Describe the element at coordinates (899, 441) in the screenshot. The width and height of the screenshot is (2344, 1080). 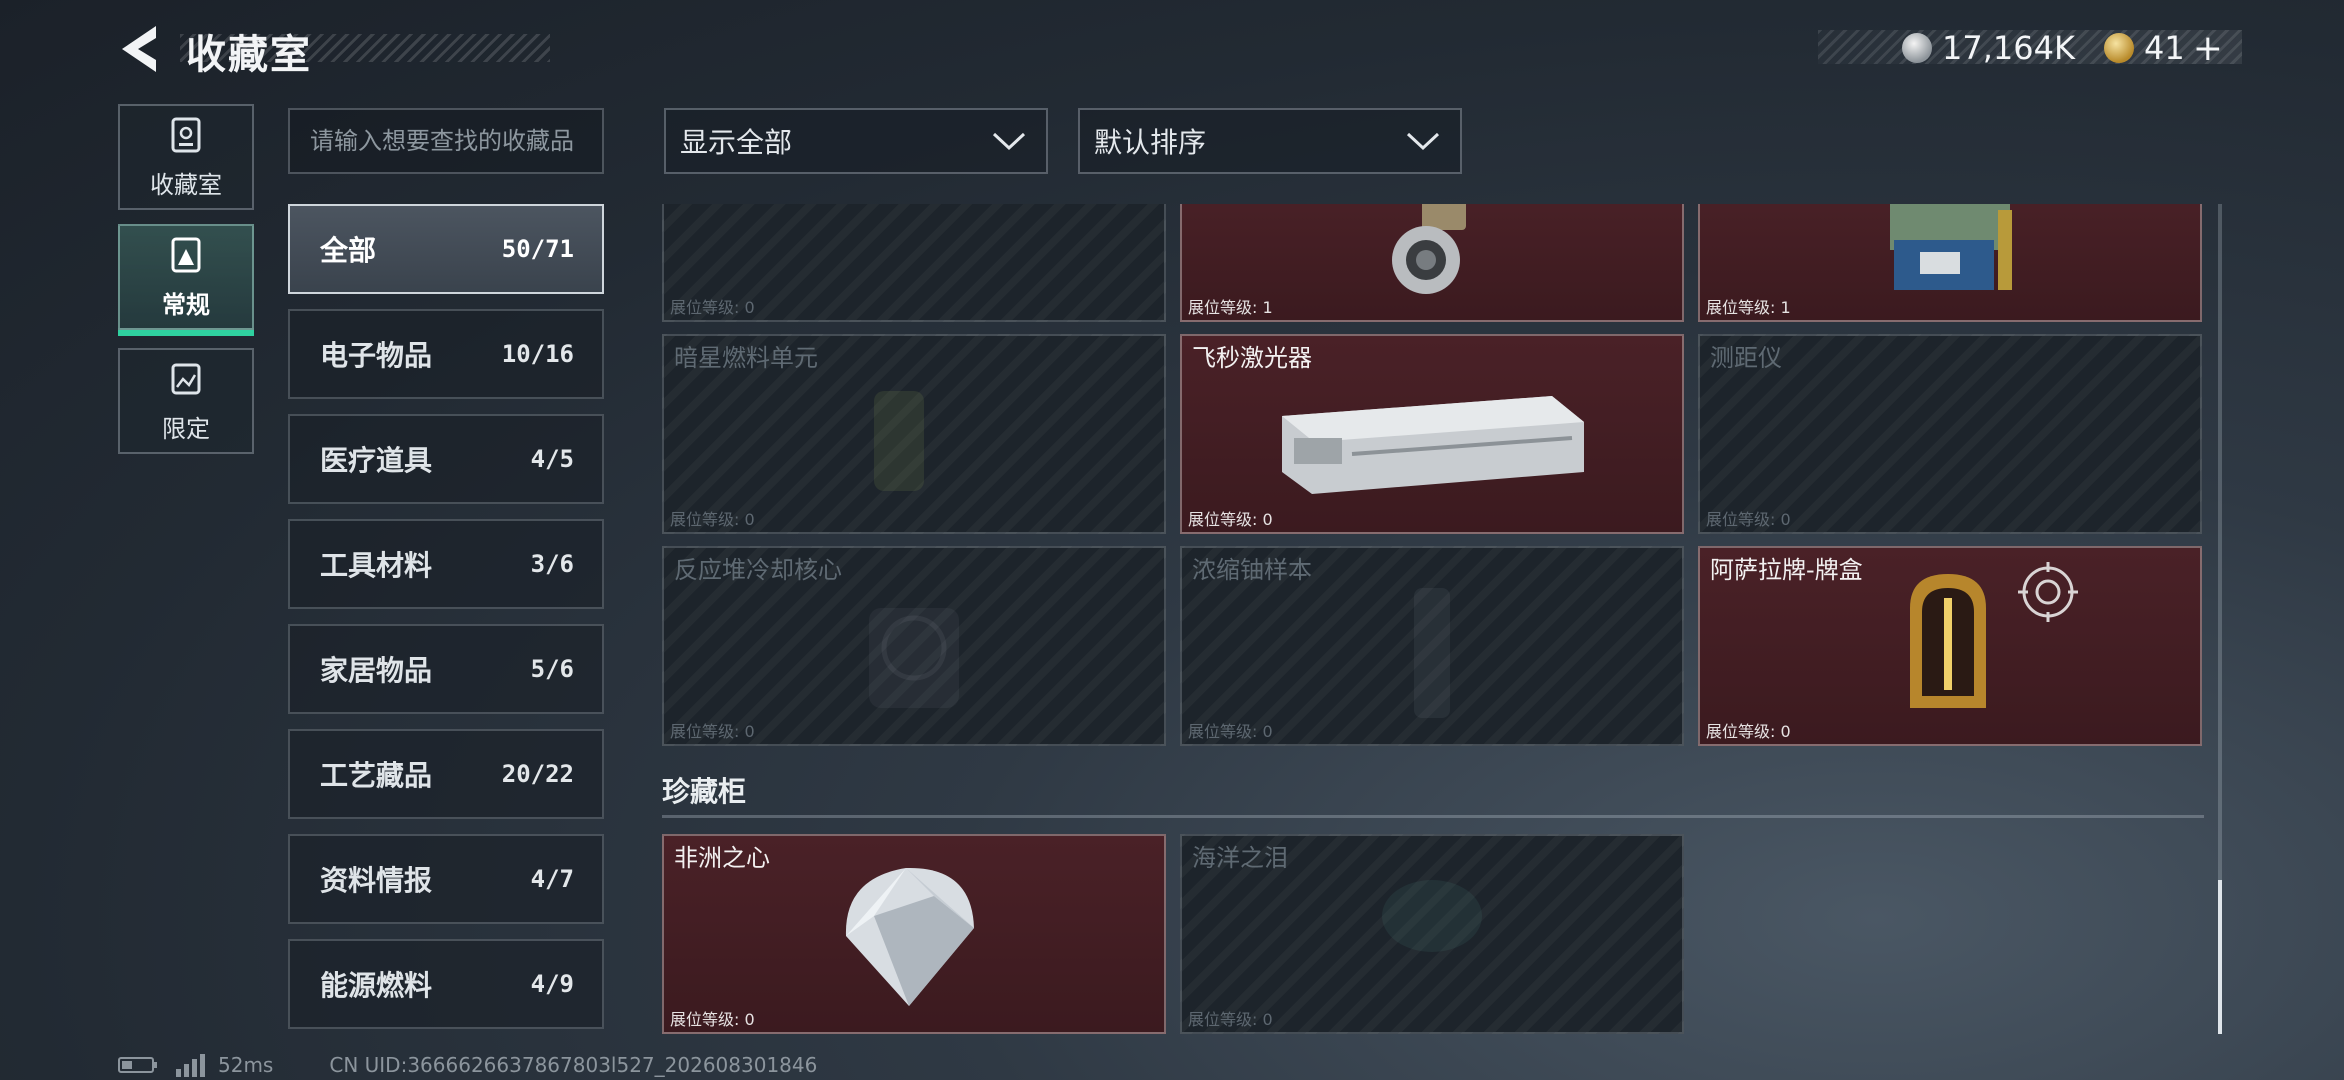
I see `fuel-cell-icon` at that location.